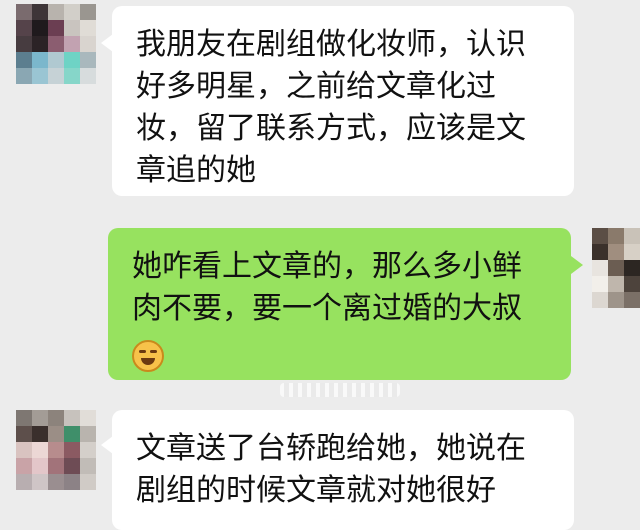 Image resolution: width=640 pixels, height=530 pixels. Describe the element at coordinates (331, 128) in the screenshot. I see `message-text-line: 妆，留了联系方式，应该是文` at that location.